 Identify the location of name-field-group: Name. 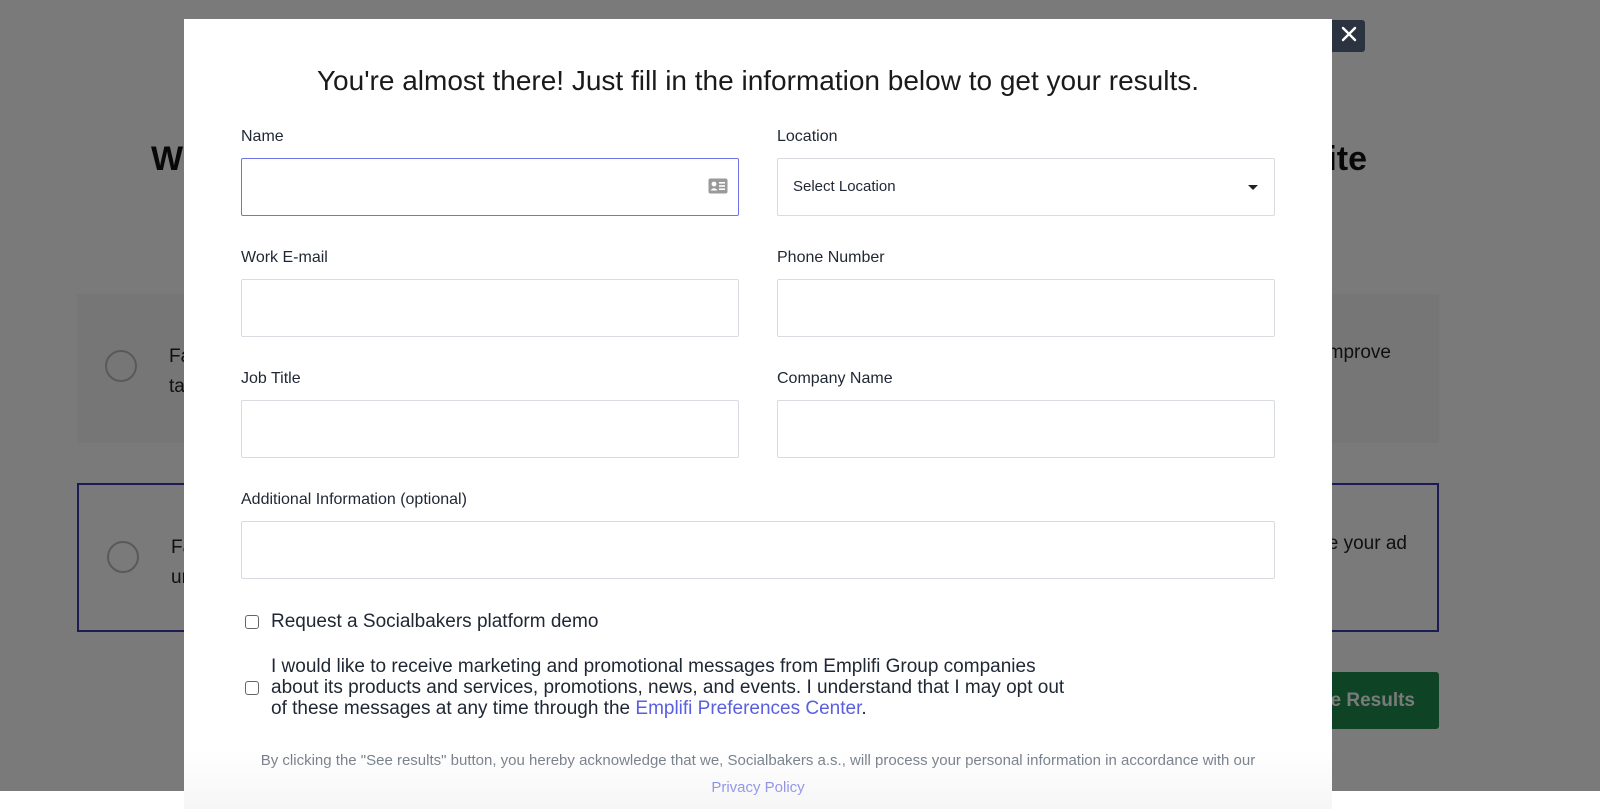
(490, 172).